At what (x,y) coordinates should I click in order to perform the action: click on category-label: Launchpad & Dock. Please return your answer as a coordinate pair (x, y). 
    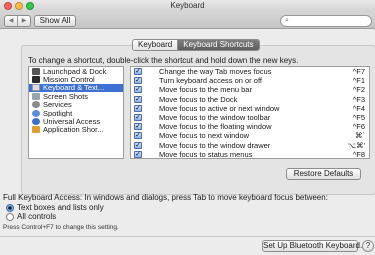
    Looking at the image, I should click on (75, 71).